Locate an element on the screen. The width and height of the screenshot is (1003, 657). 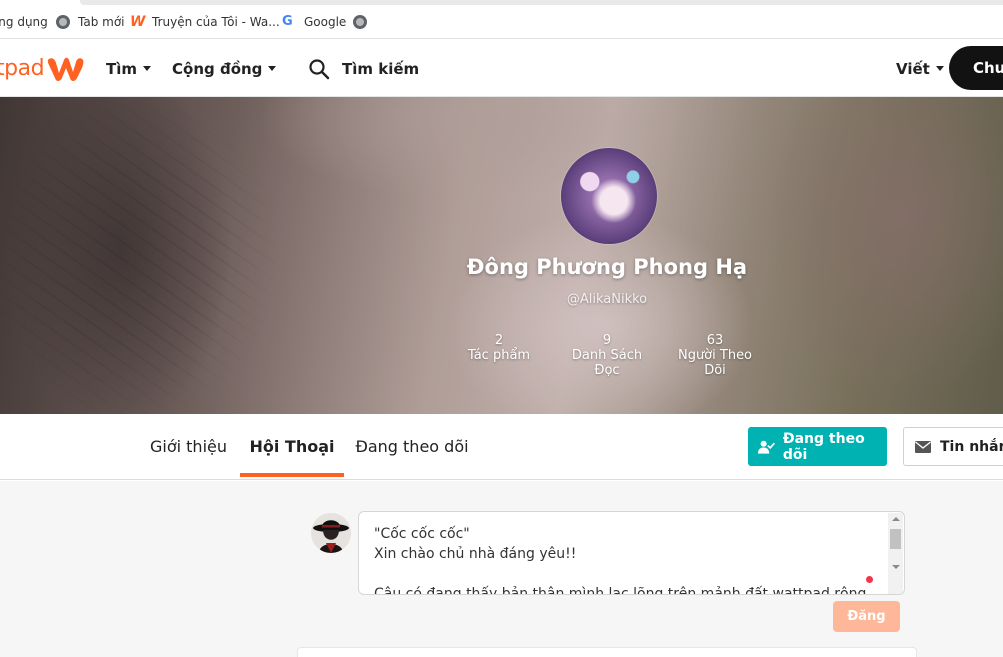
hat-avatar-icon is located at coordinates (331, 533).